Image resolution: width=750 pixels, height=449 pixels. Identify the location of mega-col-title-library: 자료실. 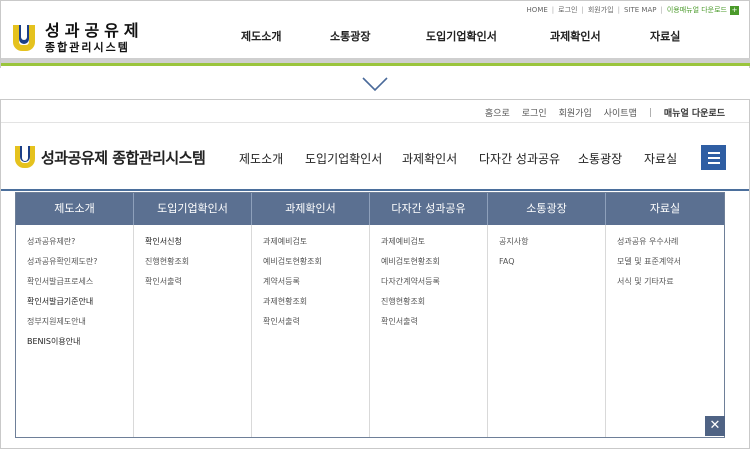
(665, 209).